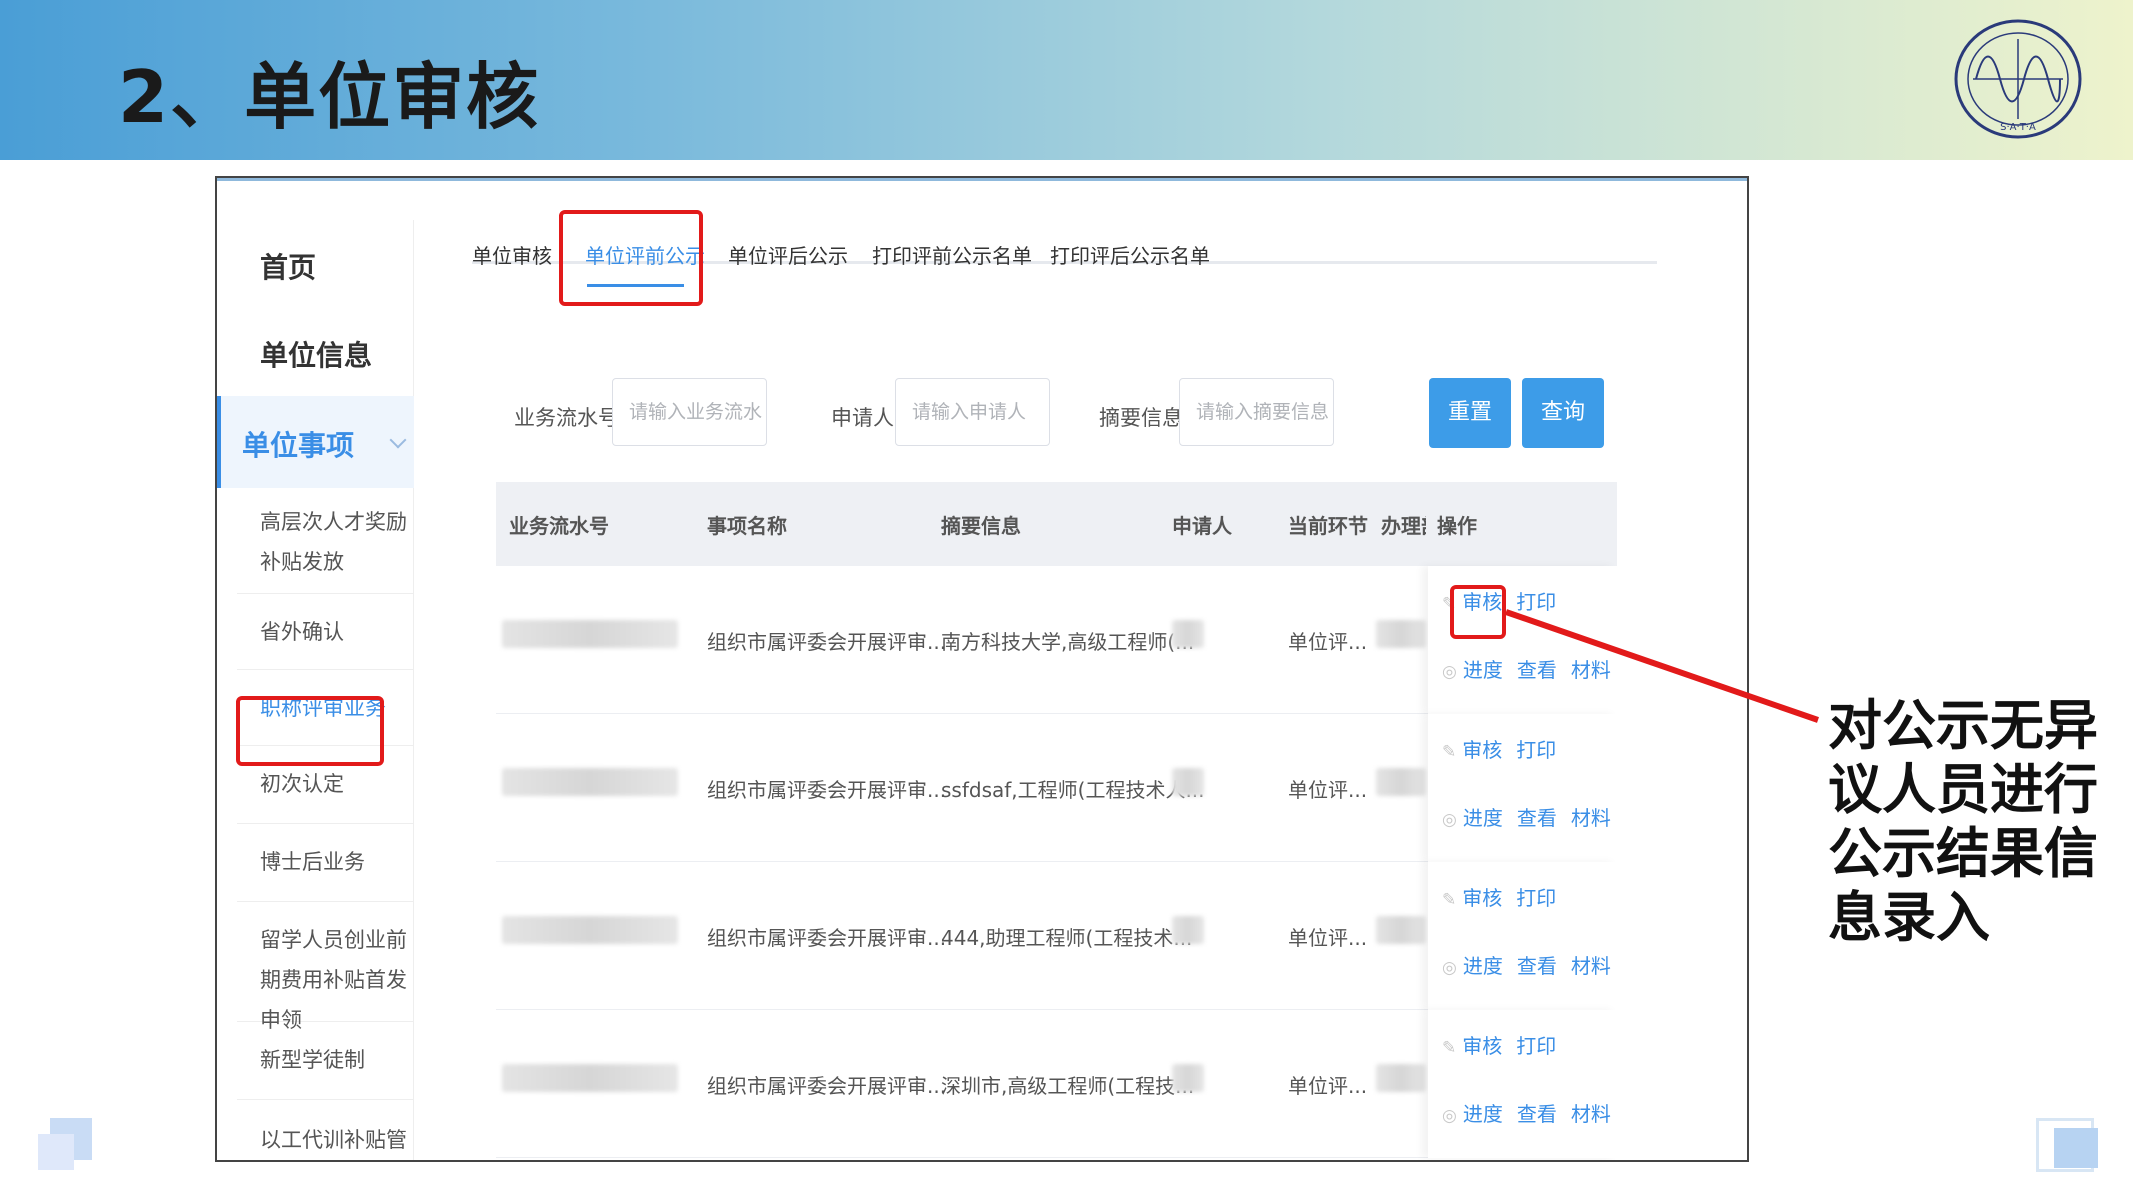  Describe the element at coordinates (981, 526) in the screenshot. I see `column-header: 摘要信息` at that location.